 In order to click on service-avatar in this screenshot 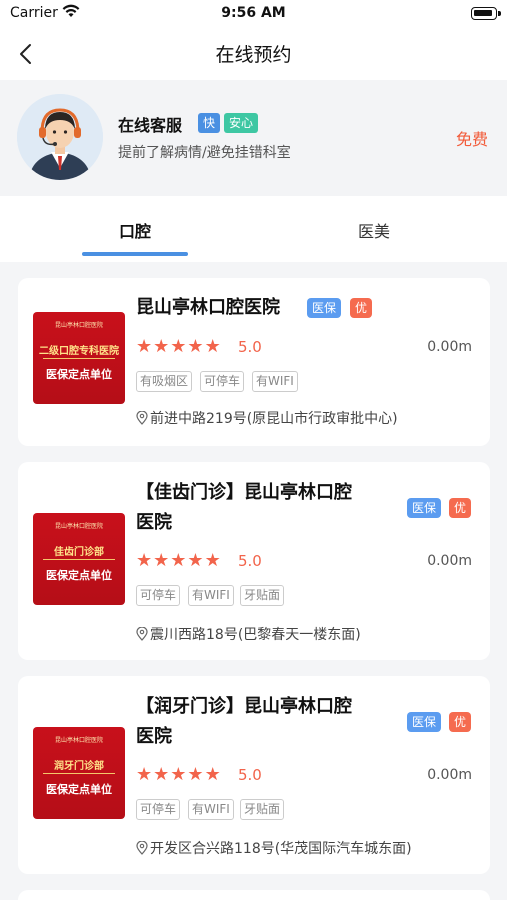, I will do `click(60, 137)`.